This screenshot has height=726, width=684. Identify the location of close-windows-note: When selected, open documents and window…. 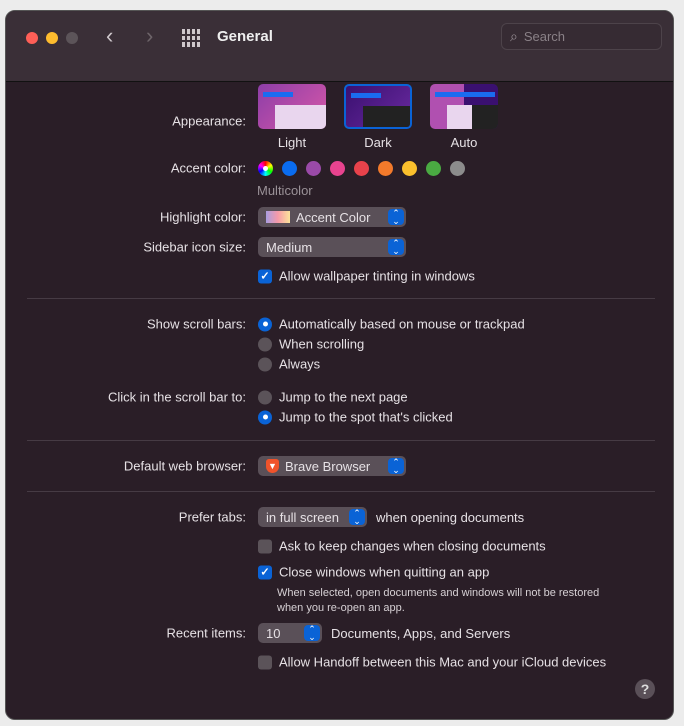
(438, 600).